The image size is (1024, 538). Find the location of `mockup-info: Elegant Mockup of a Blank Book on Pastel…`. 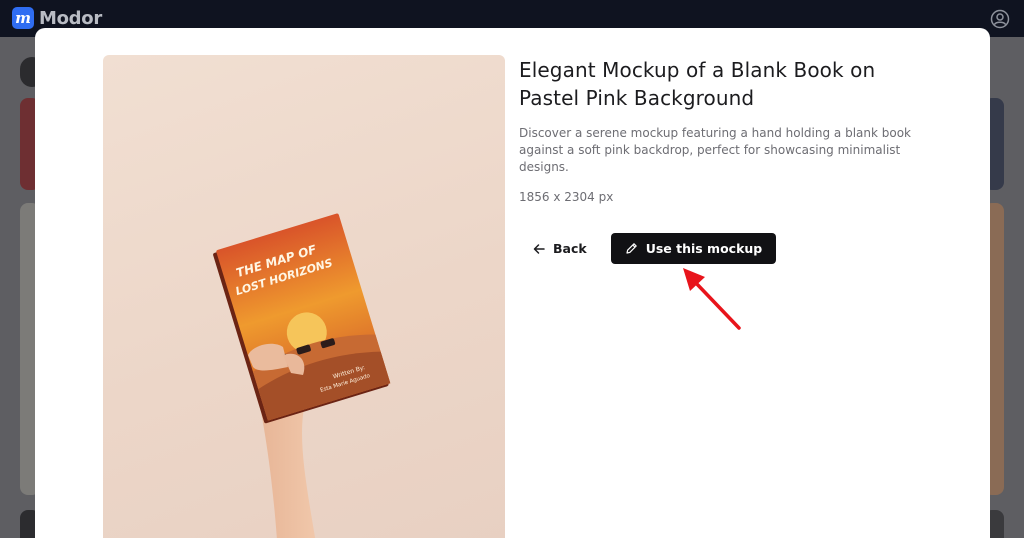

mockup-info: Elegant Mockup of a Blank Book on Pastel… is located at coordinates (719, 130).